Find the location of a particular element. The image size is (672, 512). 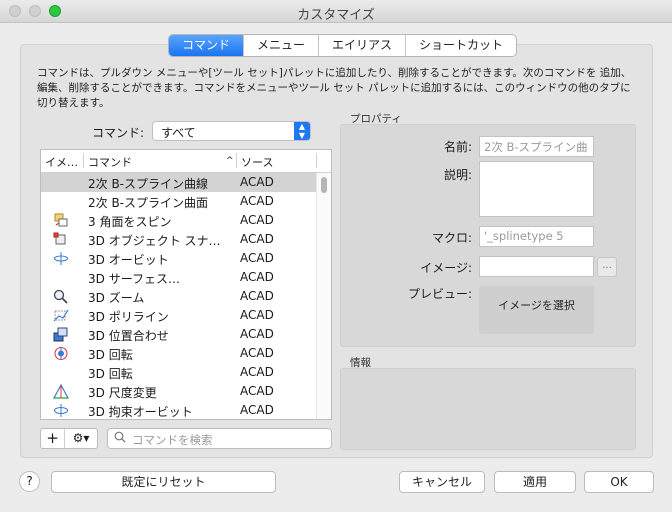

table-header: イメ… コマンド ^ ソース is located at coordinates (186, 161).